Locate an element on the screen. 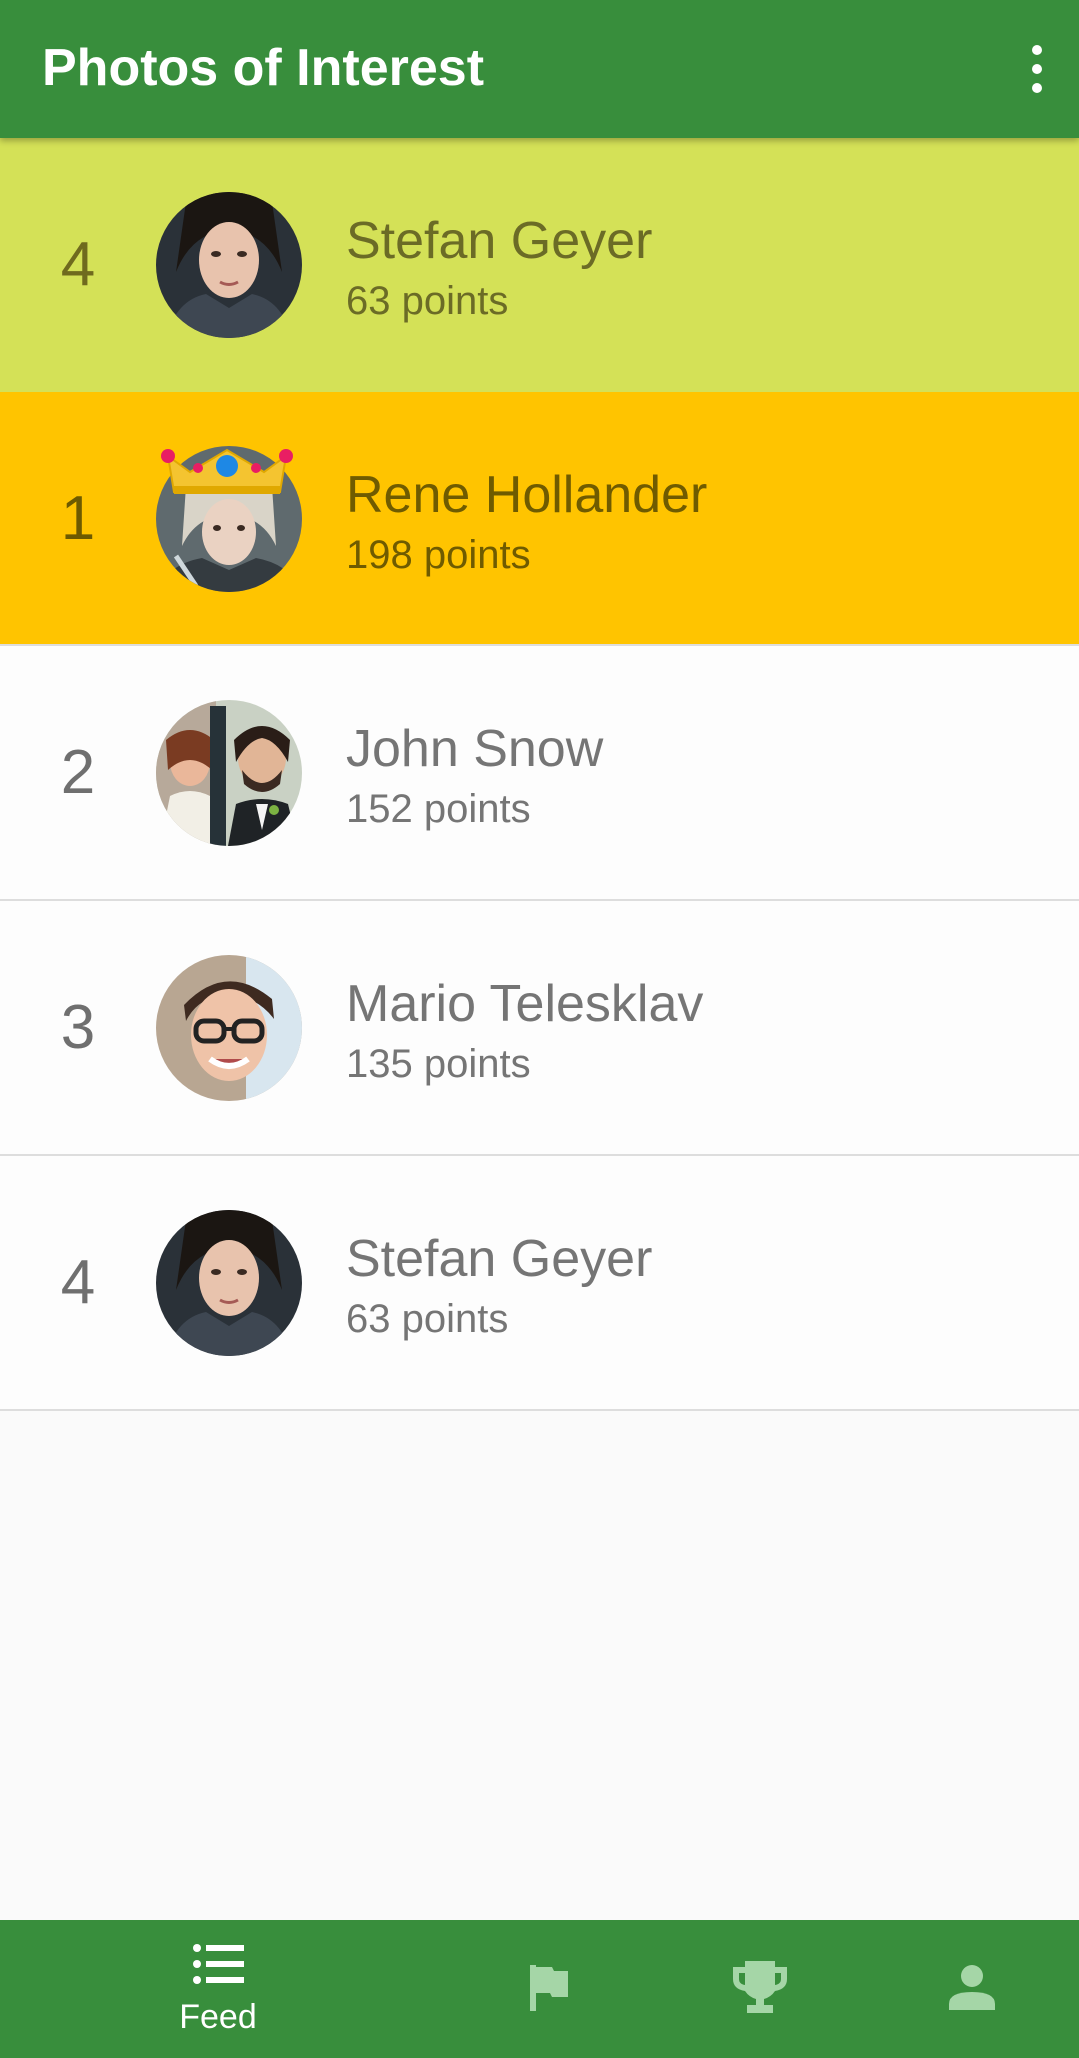 The height and width of the screenshot is (2058, 1079). list-item: 4 Stefan Geyer 63 points is located at coordinates (539, 1283).